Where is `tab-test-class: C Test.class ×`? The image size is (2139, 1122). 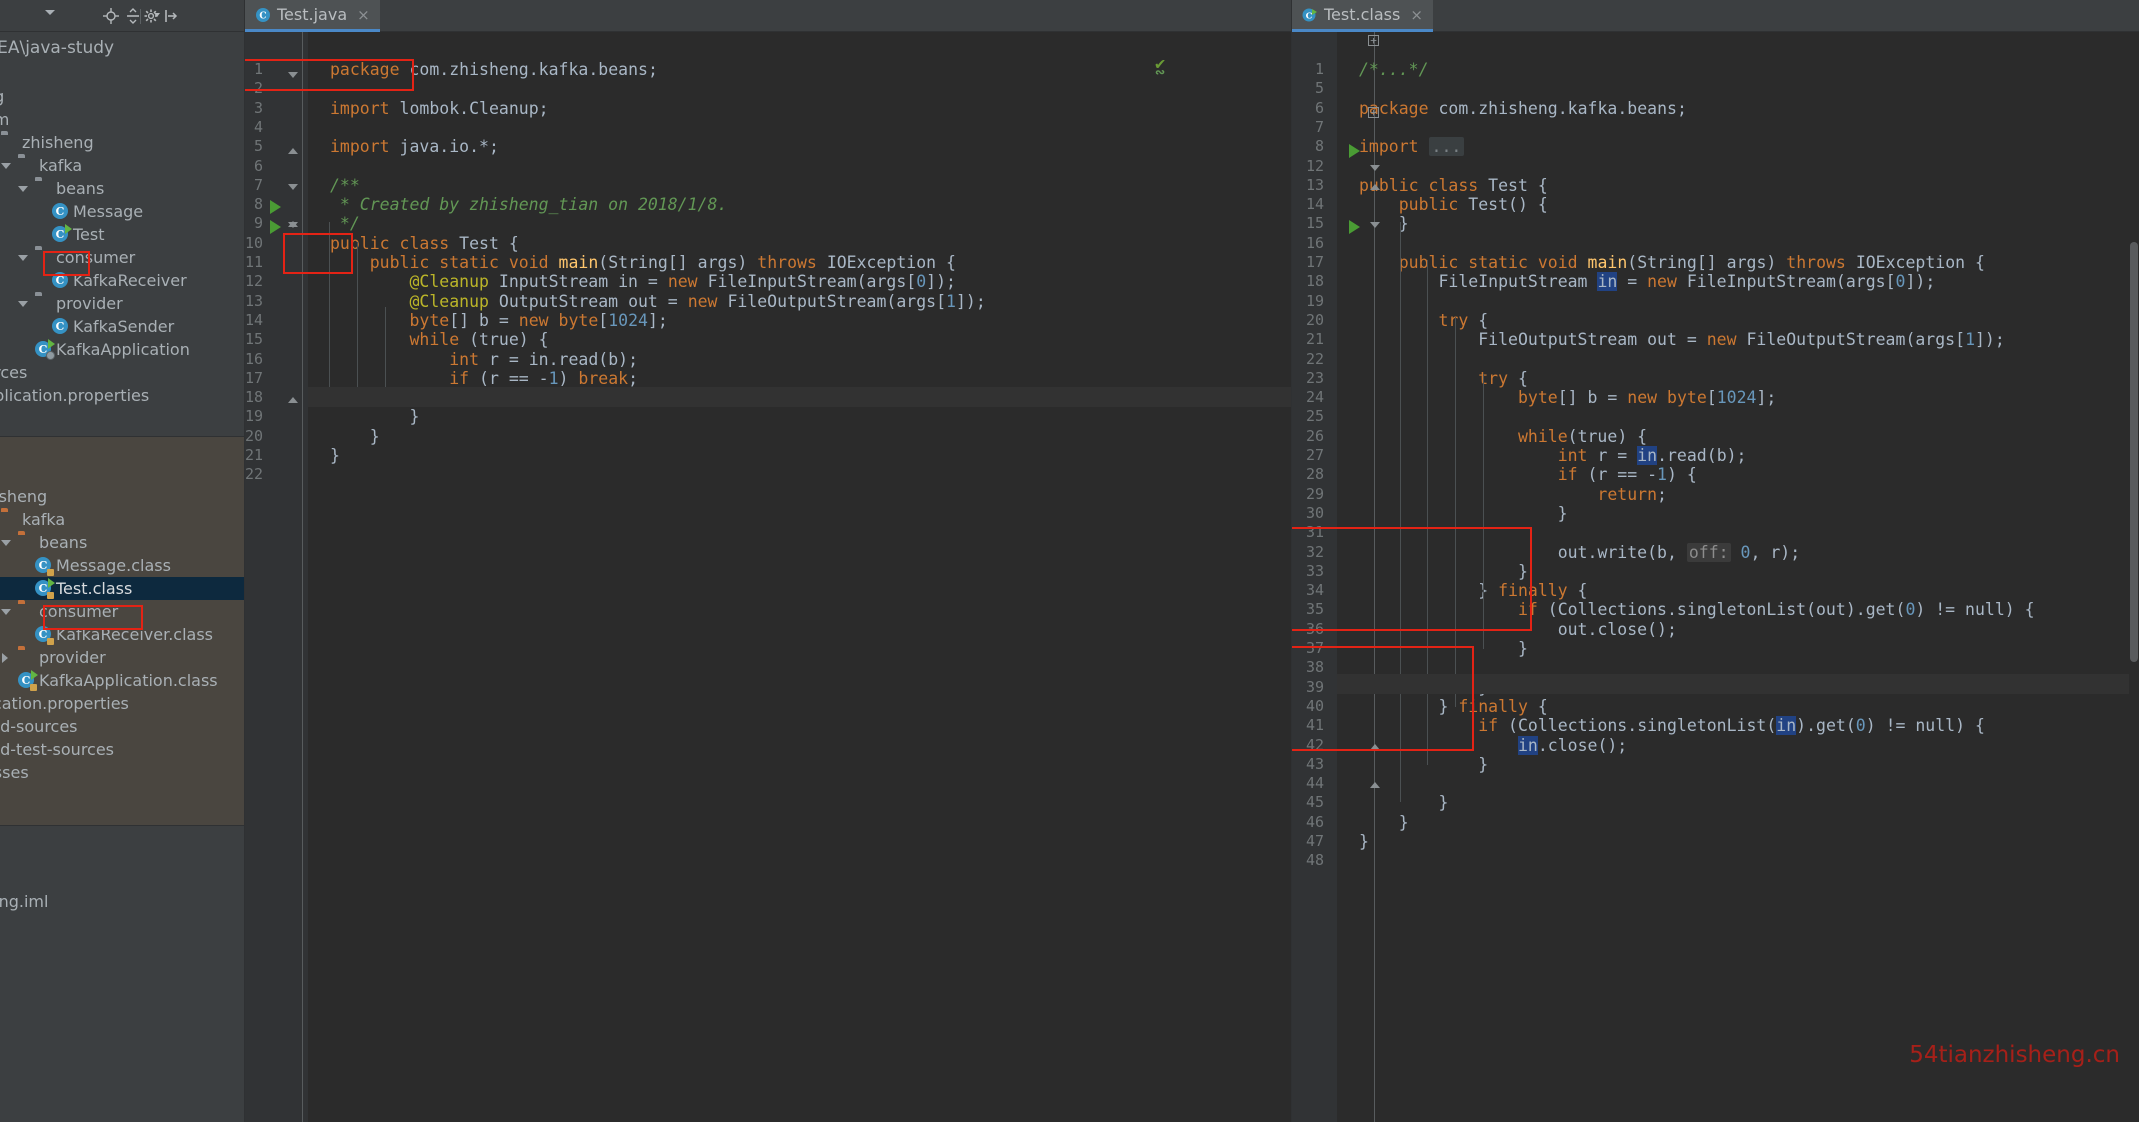
tab-test-class: C Test.class × is located at coordinates (1362, 16).